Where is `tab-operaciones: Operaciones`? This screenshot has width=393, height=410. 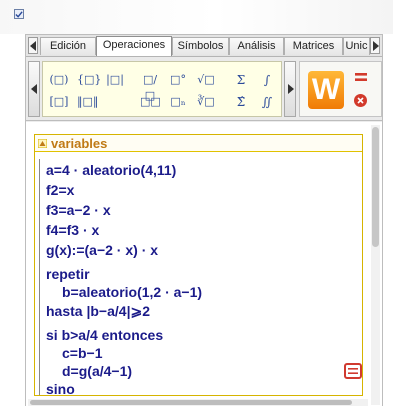 tab-operaciones: Operaciones is located at coordinates (134, 46).